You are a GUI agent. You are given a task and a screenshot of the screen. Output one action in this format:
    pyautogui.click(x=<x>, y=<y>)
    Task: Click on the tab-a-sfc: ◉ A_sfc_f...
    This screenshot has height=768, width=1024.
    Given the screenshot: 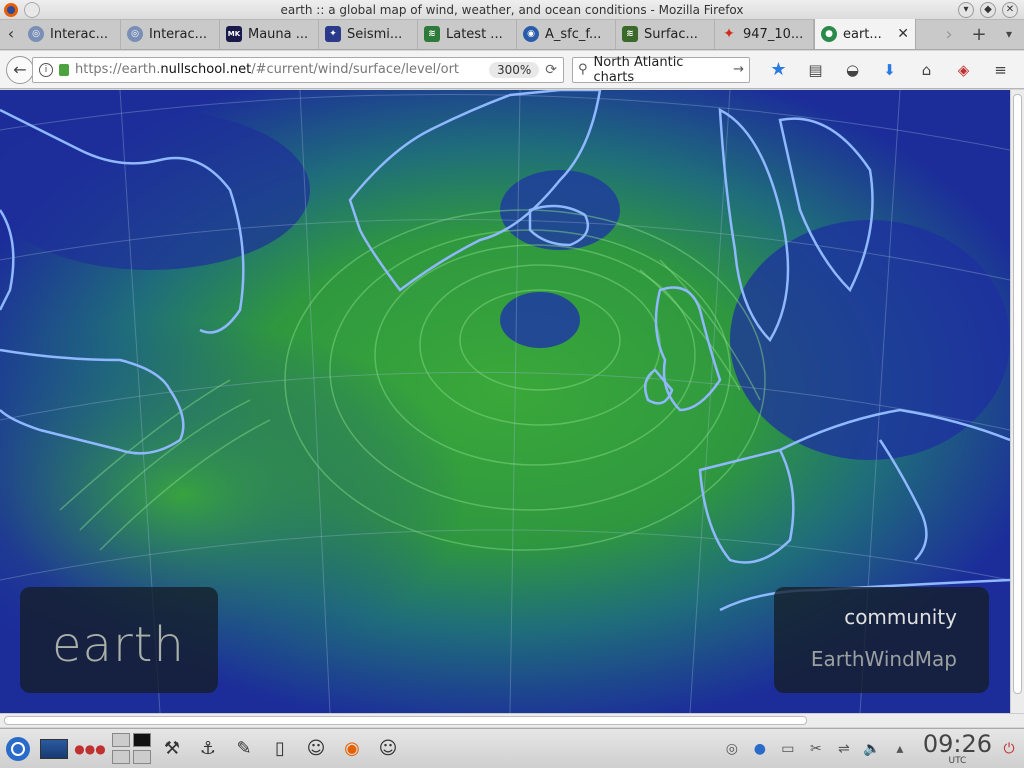 What is the action you would take?
    pyautogui.click(x=566, y=34)
    